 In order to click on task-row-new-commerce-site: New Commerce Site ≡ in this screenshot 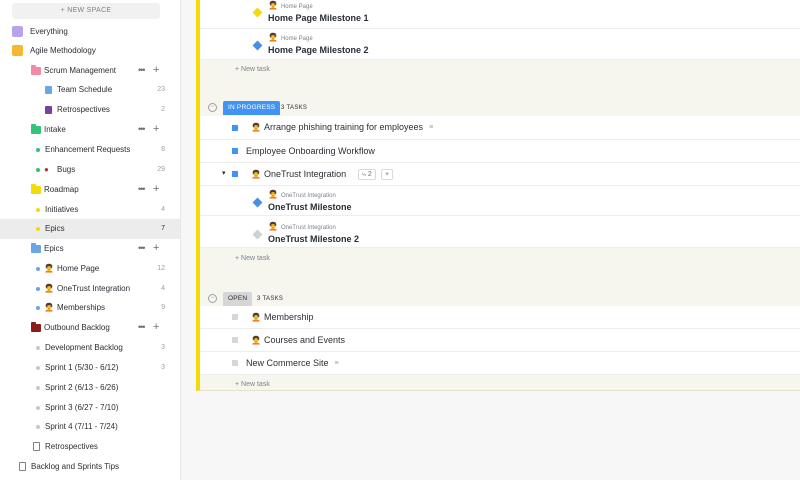, I will do `click(500, 363)`.